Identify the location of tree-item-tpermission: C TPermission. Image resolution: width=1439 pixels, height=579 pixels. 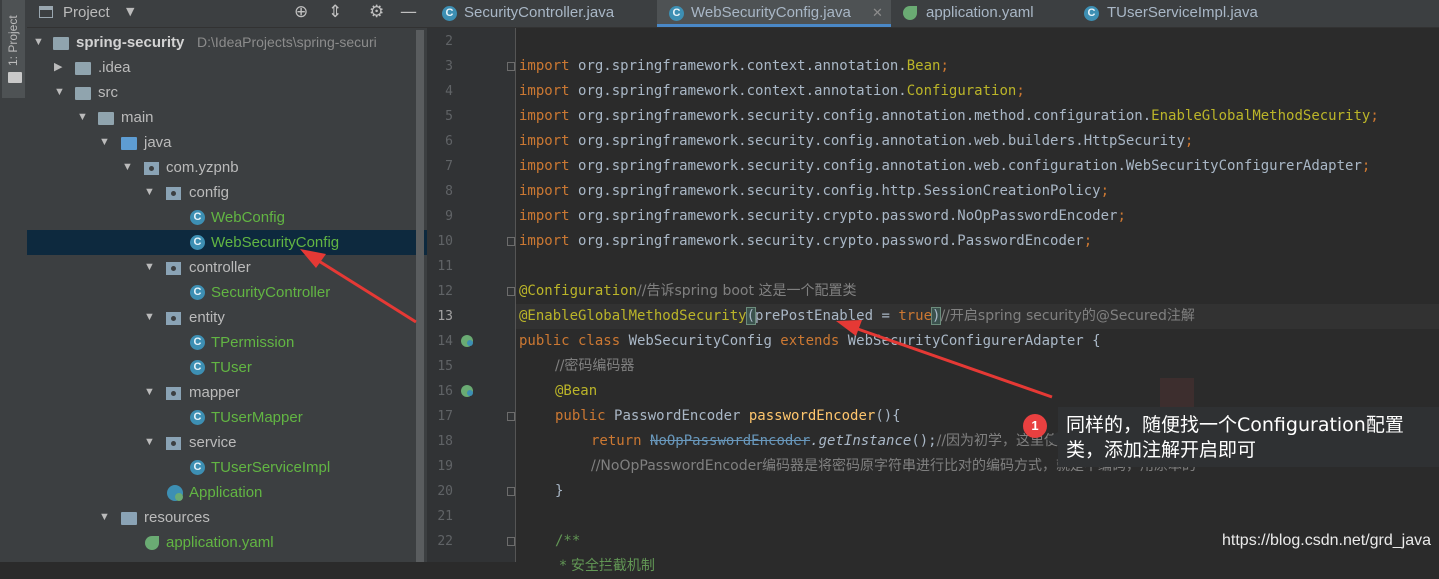
(227, 342).